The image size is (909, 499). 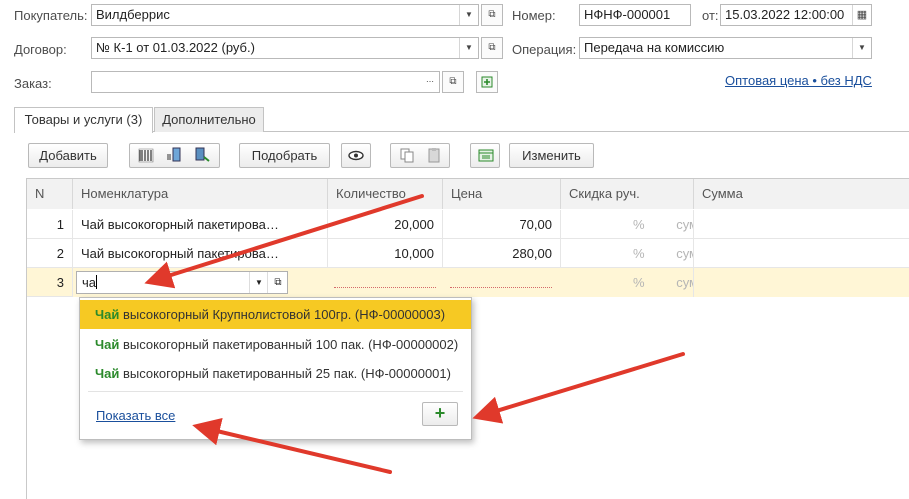 What do you see at coordinates (292, 445) in the screenshot?
I see `arrow-to-show-all` at bounding box center [292, 445].